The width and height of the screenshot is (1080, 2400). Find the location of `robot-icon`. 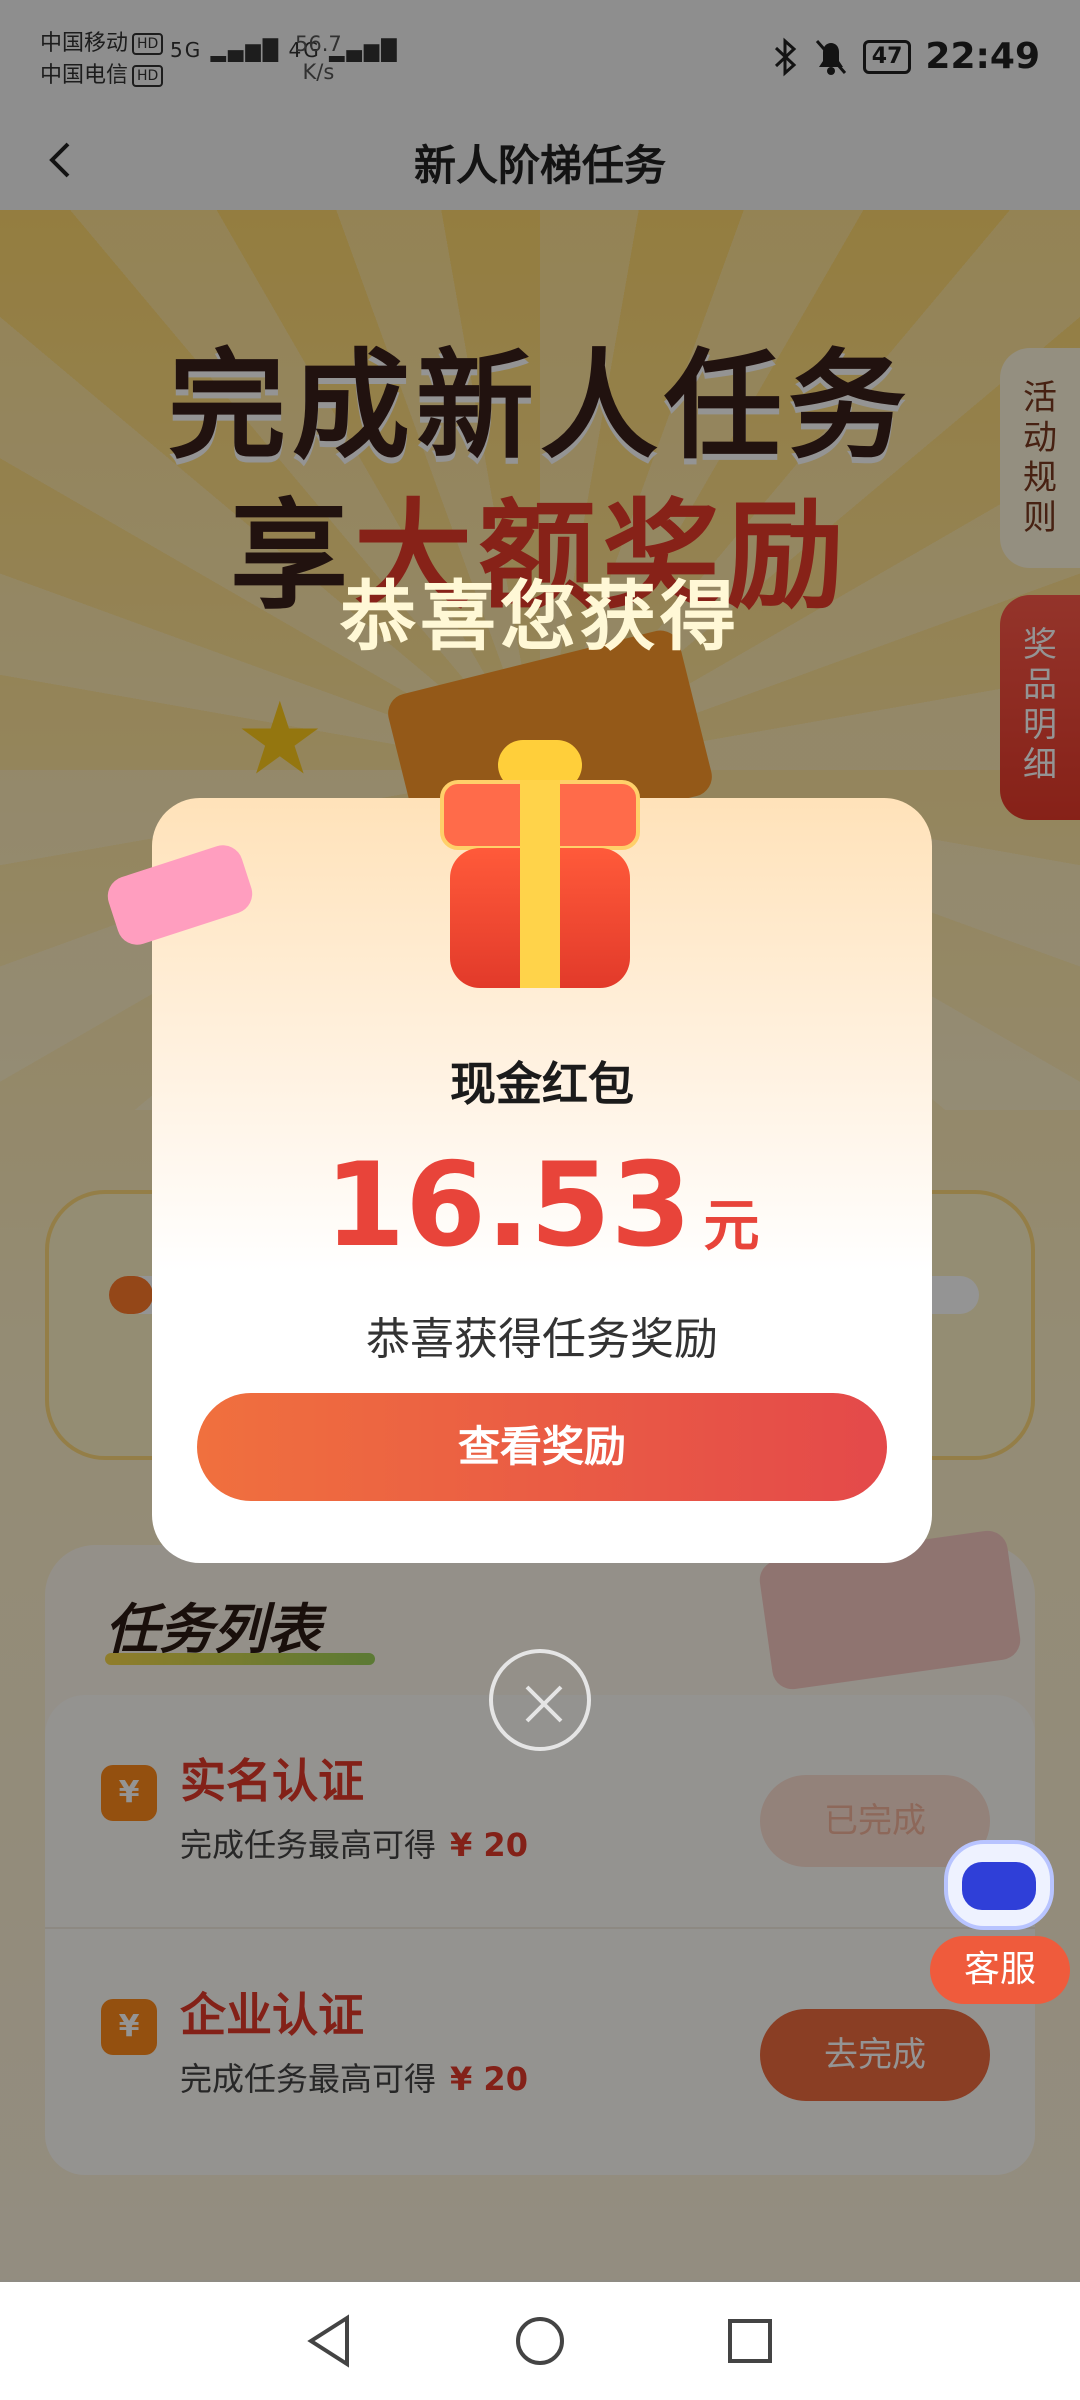

robot-icon is located at coordinates (999, 1885).